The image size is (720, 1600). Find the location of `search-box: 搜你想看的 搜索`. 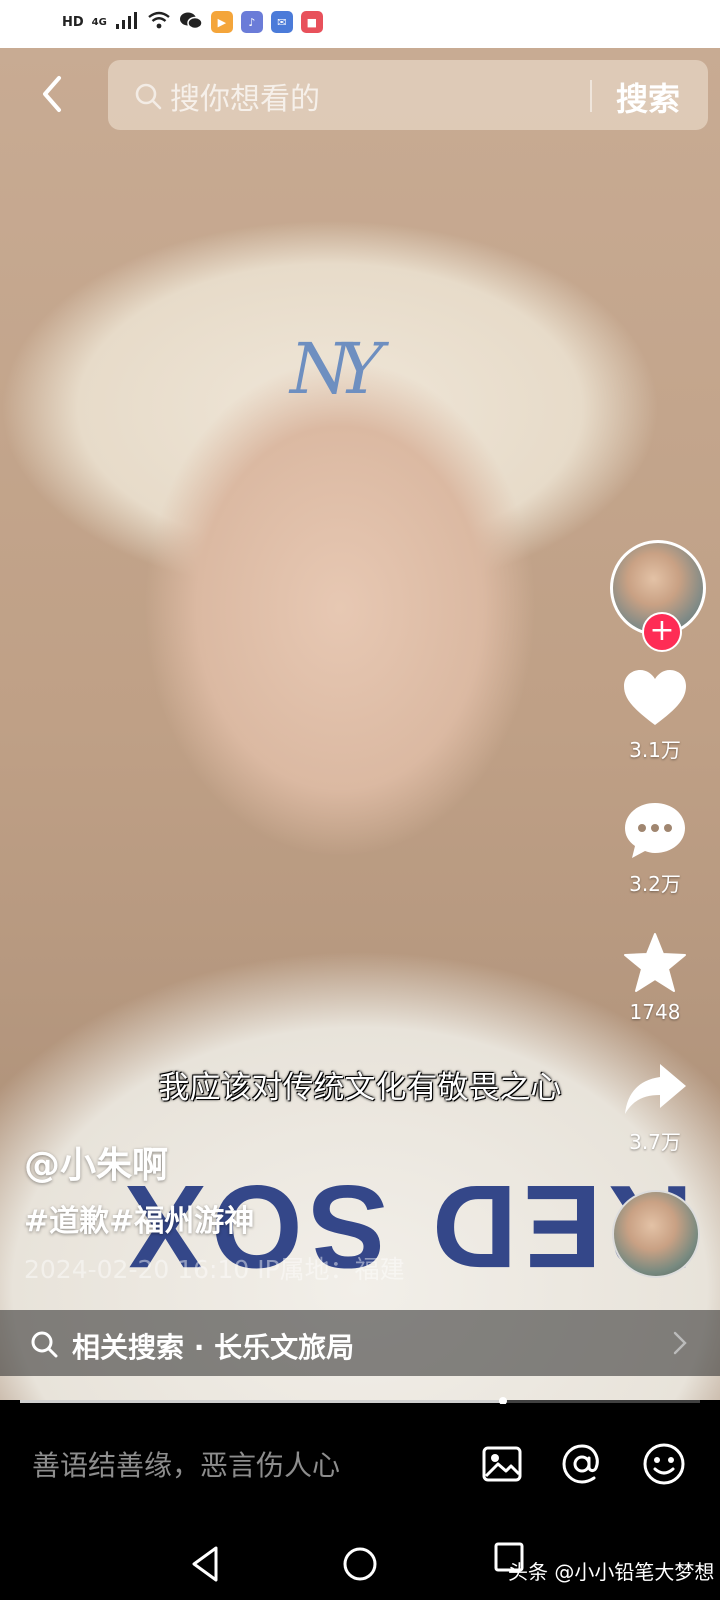

search-box: 搜你想看的 搜索 is located at coordinates (408, 95).